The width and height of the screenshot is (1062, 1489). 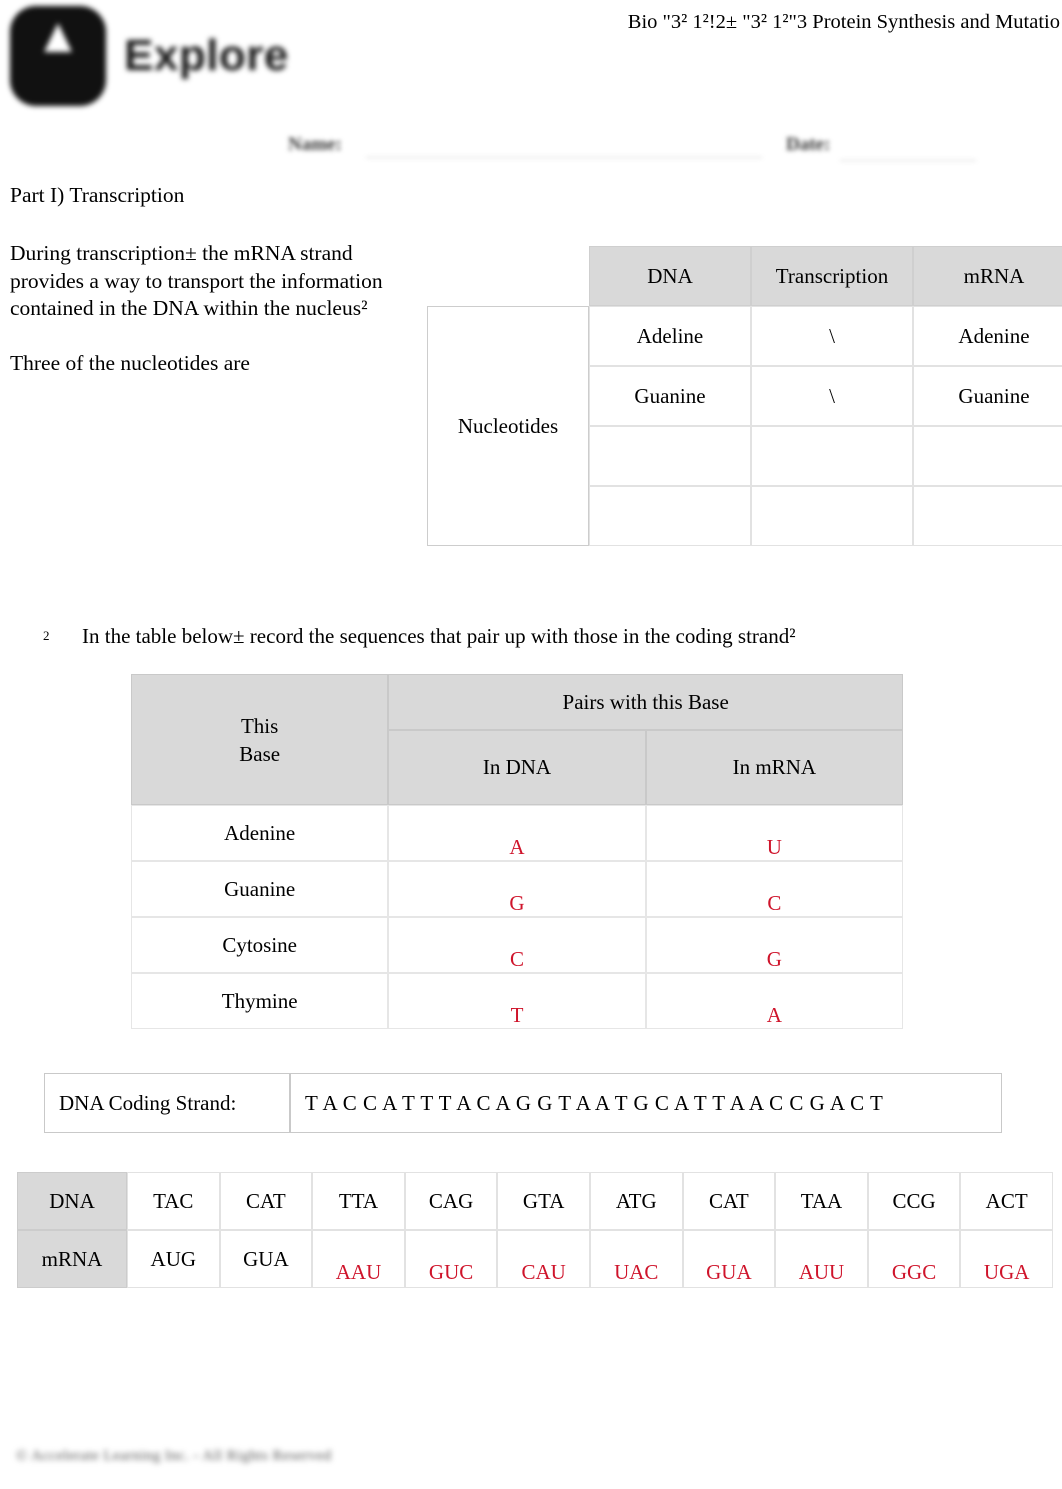 I want to click on mrna-codon-10: UGA, so click(x=1006, y=1259).